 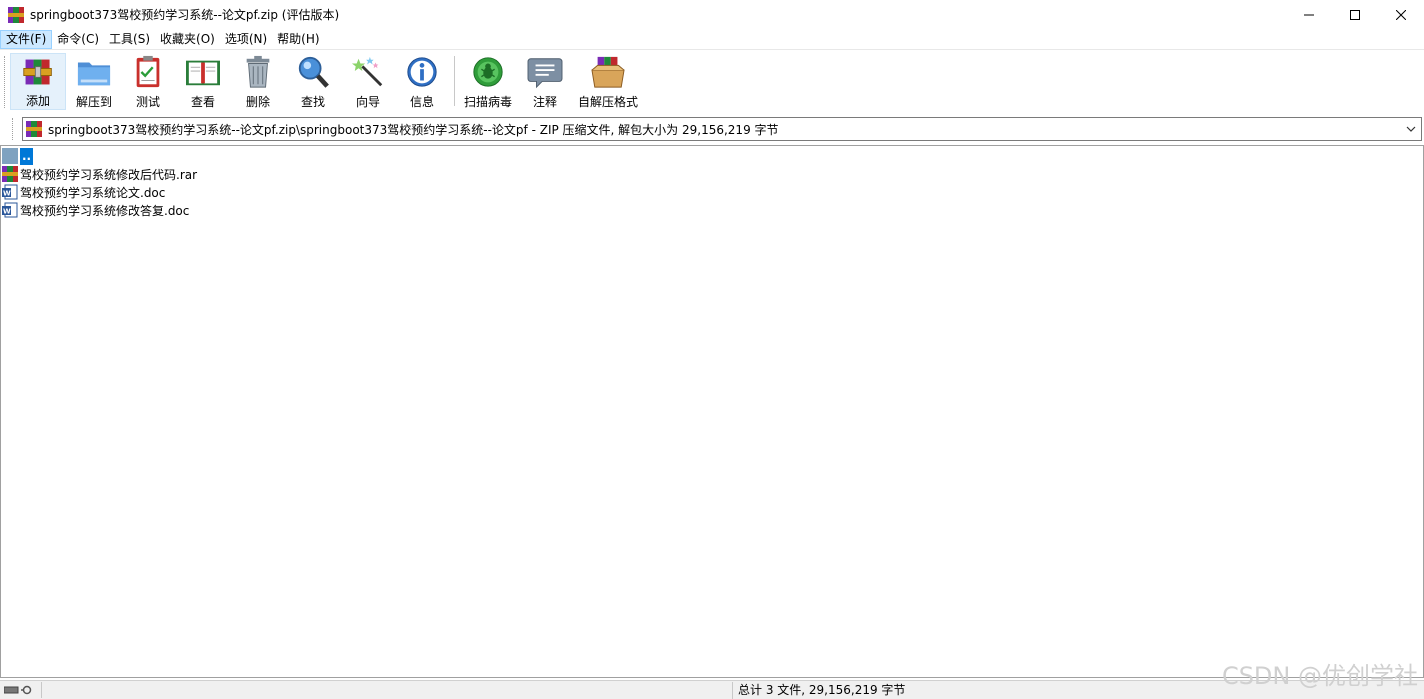 I want to click on delete-label: 删除, so click(x=257, y=102).